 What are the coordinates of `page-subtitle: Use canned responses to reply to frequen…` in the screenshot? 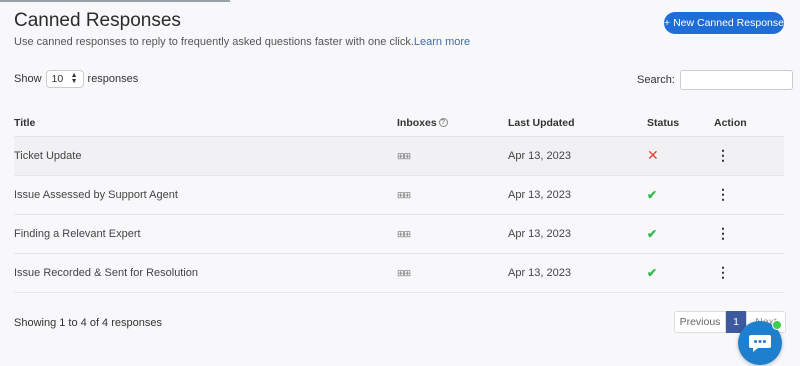 It's located at (242, 42).